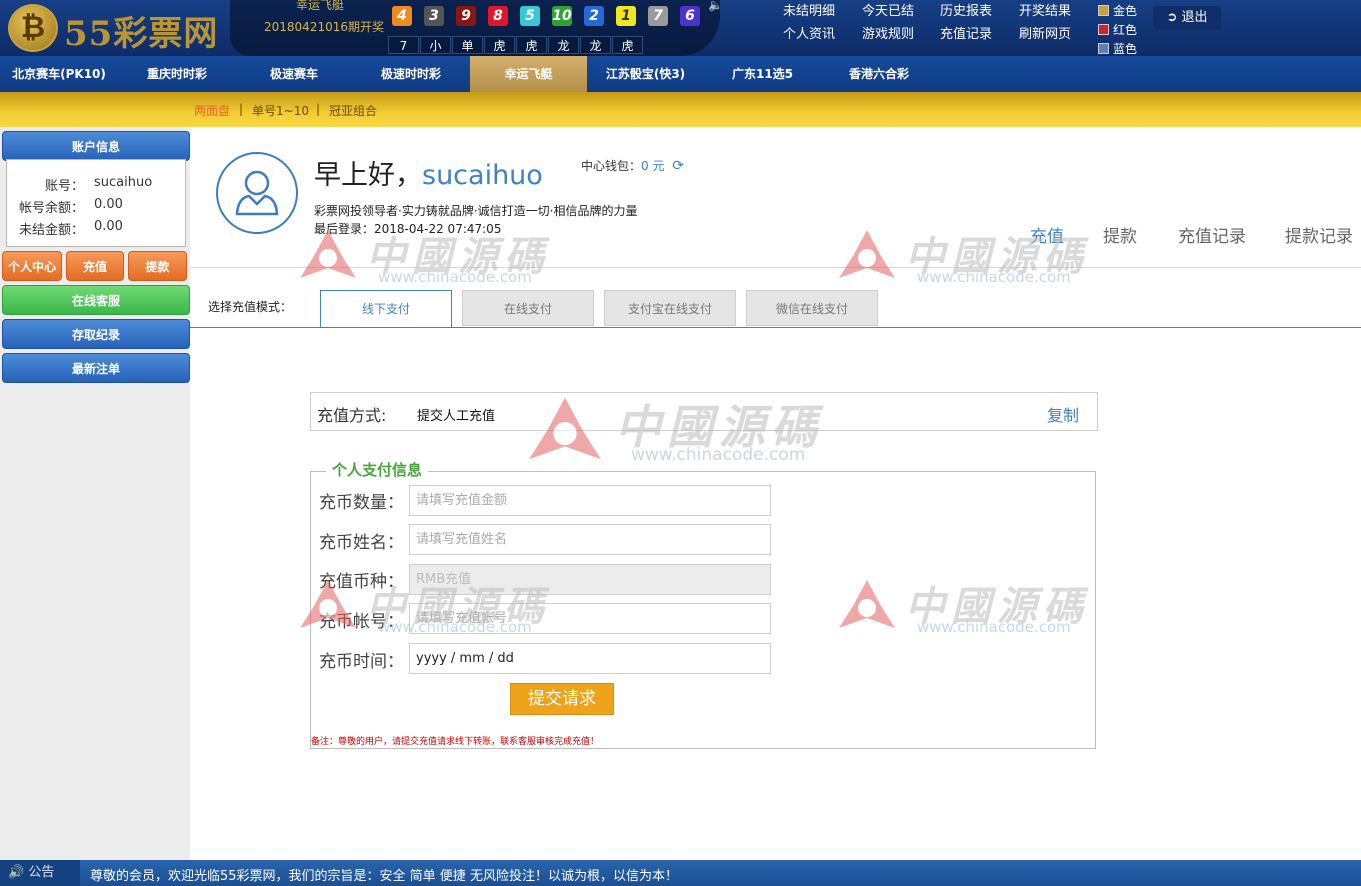 Image resolution: width=1361 pixels, height=886 pixels. I want to click on nav-item: 广东11选5, so click(762, 74).